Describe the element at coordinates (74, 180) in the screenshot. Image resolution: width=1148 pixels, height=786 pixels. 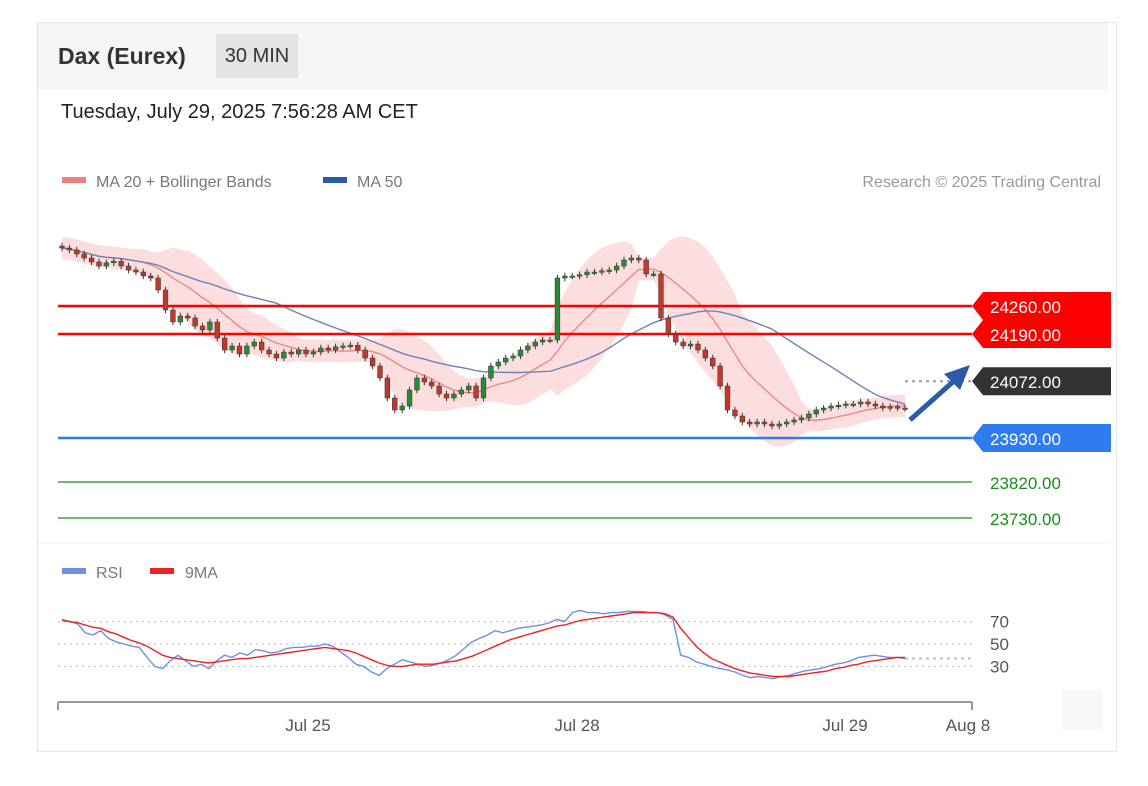
I see `legend-swatch-bollinger` at that location.